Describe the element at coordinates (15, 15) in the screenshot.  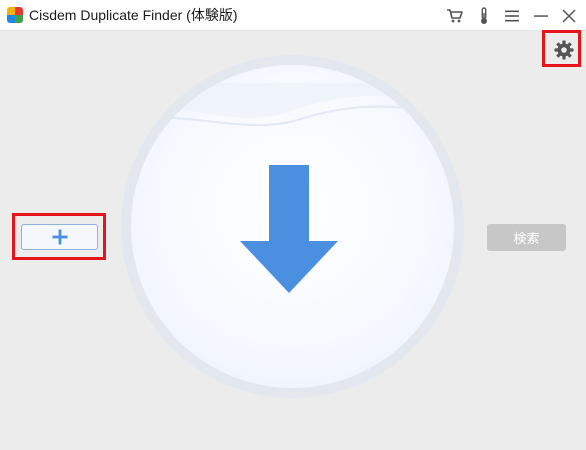
I see `app-logo-icon` at that location.